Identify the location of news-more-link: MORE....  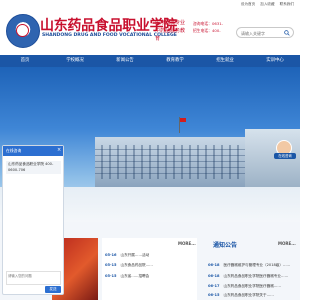
(187, 243).